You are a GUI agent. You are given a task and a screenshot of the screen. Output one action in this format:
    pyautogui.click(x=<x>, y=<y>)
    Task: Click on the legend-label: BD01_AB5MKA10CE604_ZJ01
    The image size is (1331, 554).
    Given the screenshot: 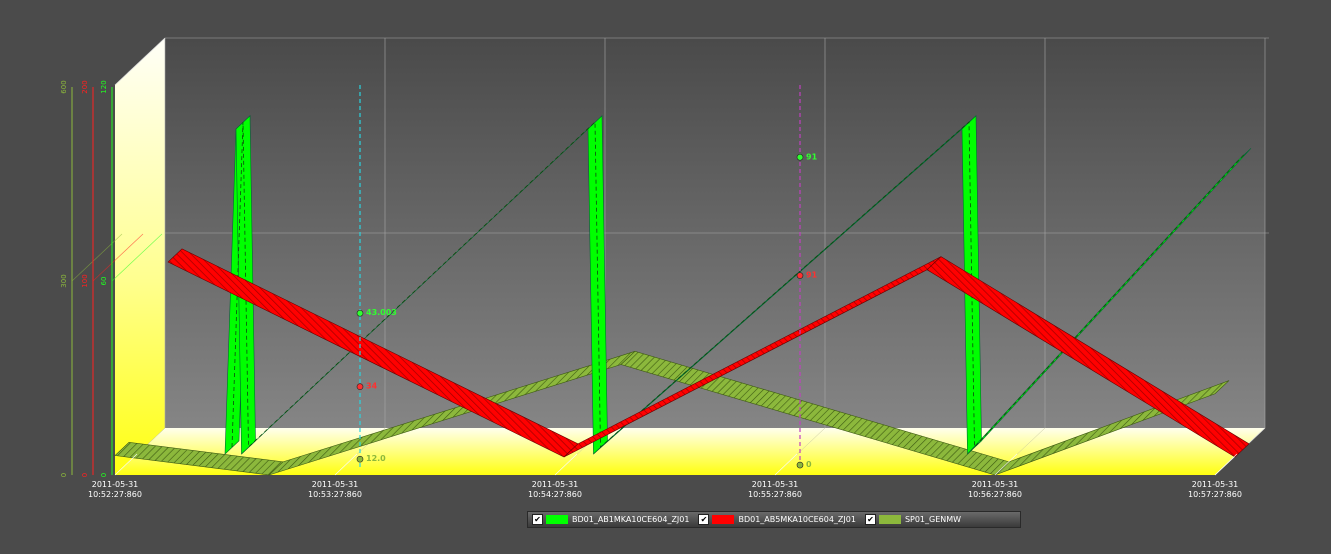 What is the action you would take?
    pyautogui.click(x=797, y=519)
    